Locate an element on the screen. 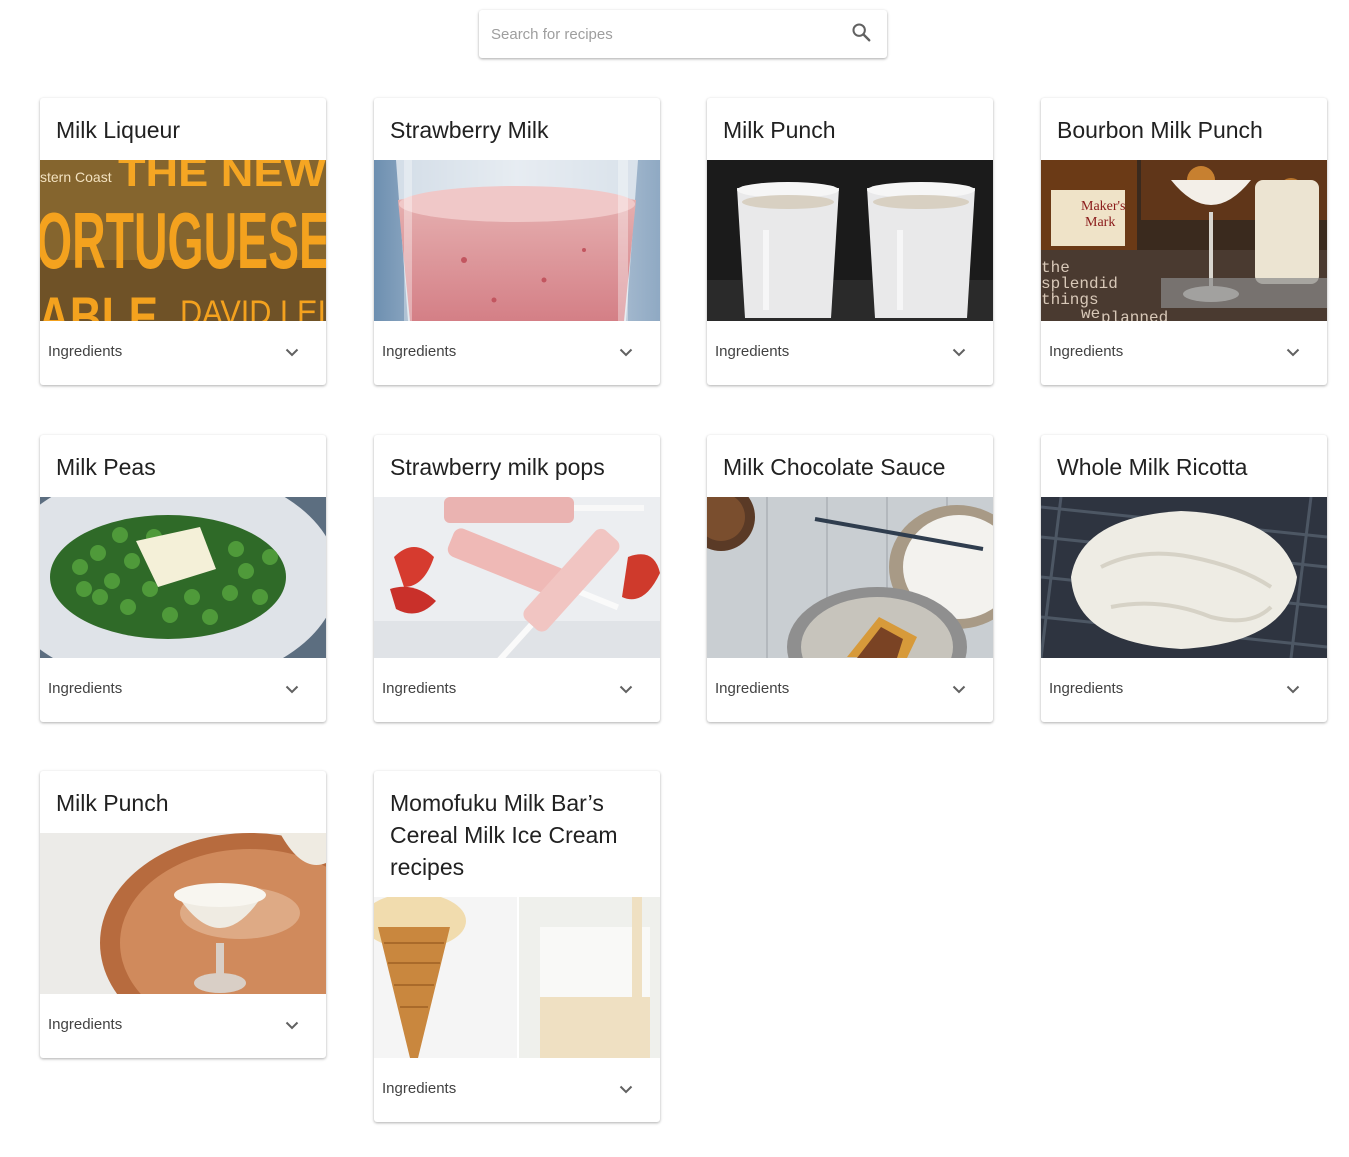 This screenshot has height=1157, width=1349. recipe-title: Strawberry milk pops is located at coordinates (497, 467).